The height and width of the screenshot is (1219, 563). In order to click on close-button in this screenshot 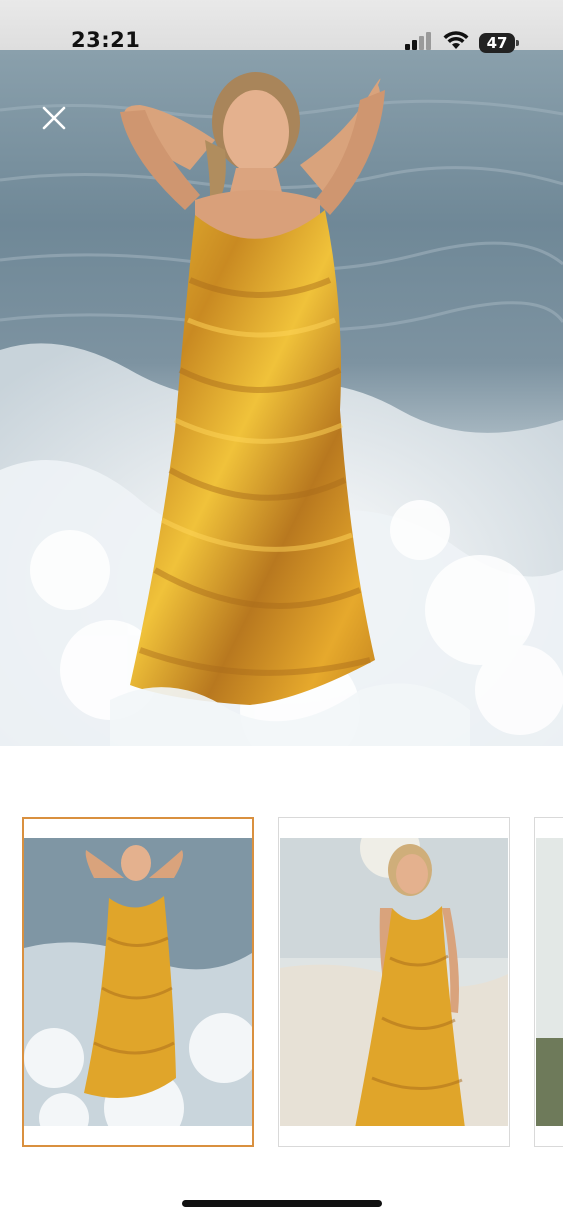, I will do `click(54, 118)`.